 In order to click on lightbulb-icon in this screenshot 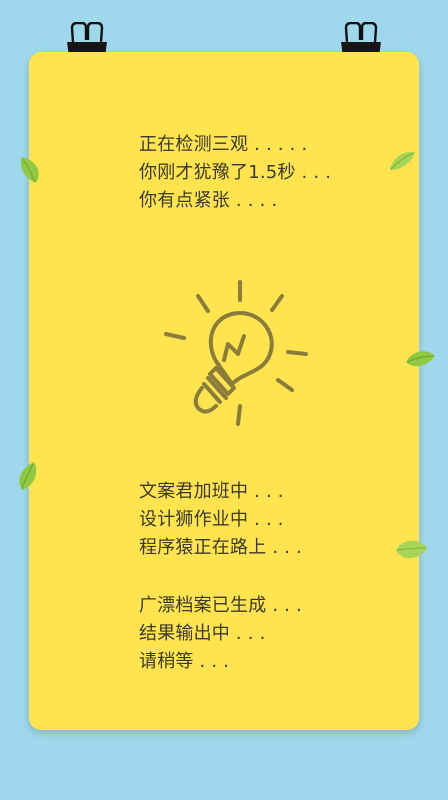, I will do `click(236, 353)`.